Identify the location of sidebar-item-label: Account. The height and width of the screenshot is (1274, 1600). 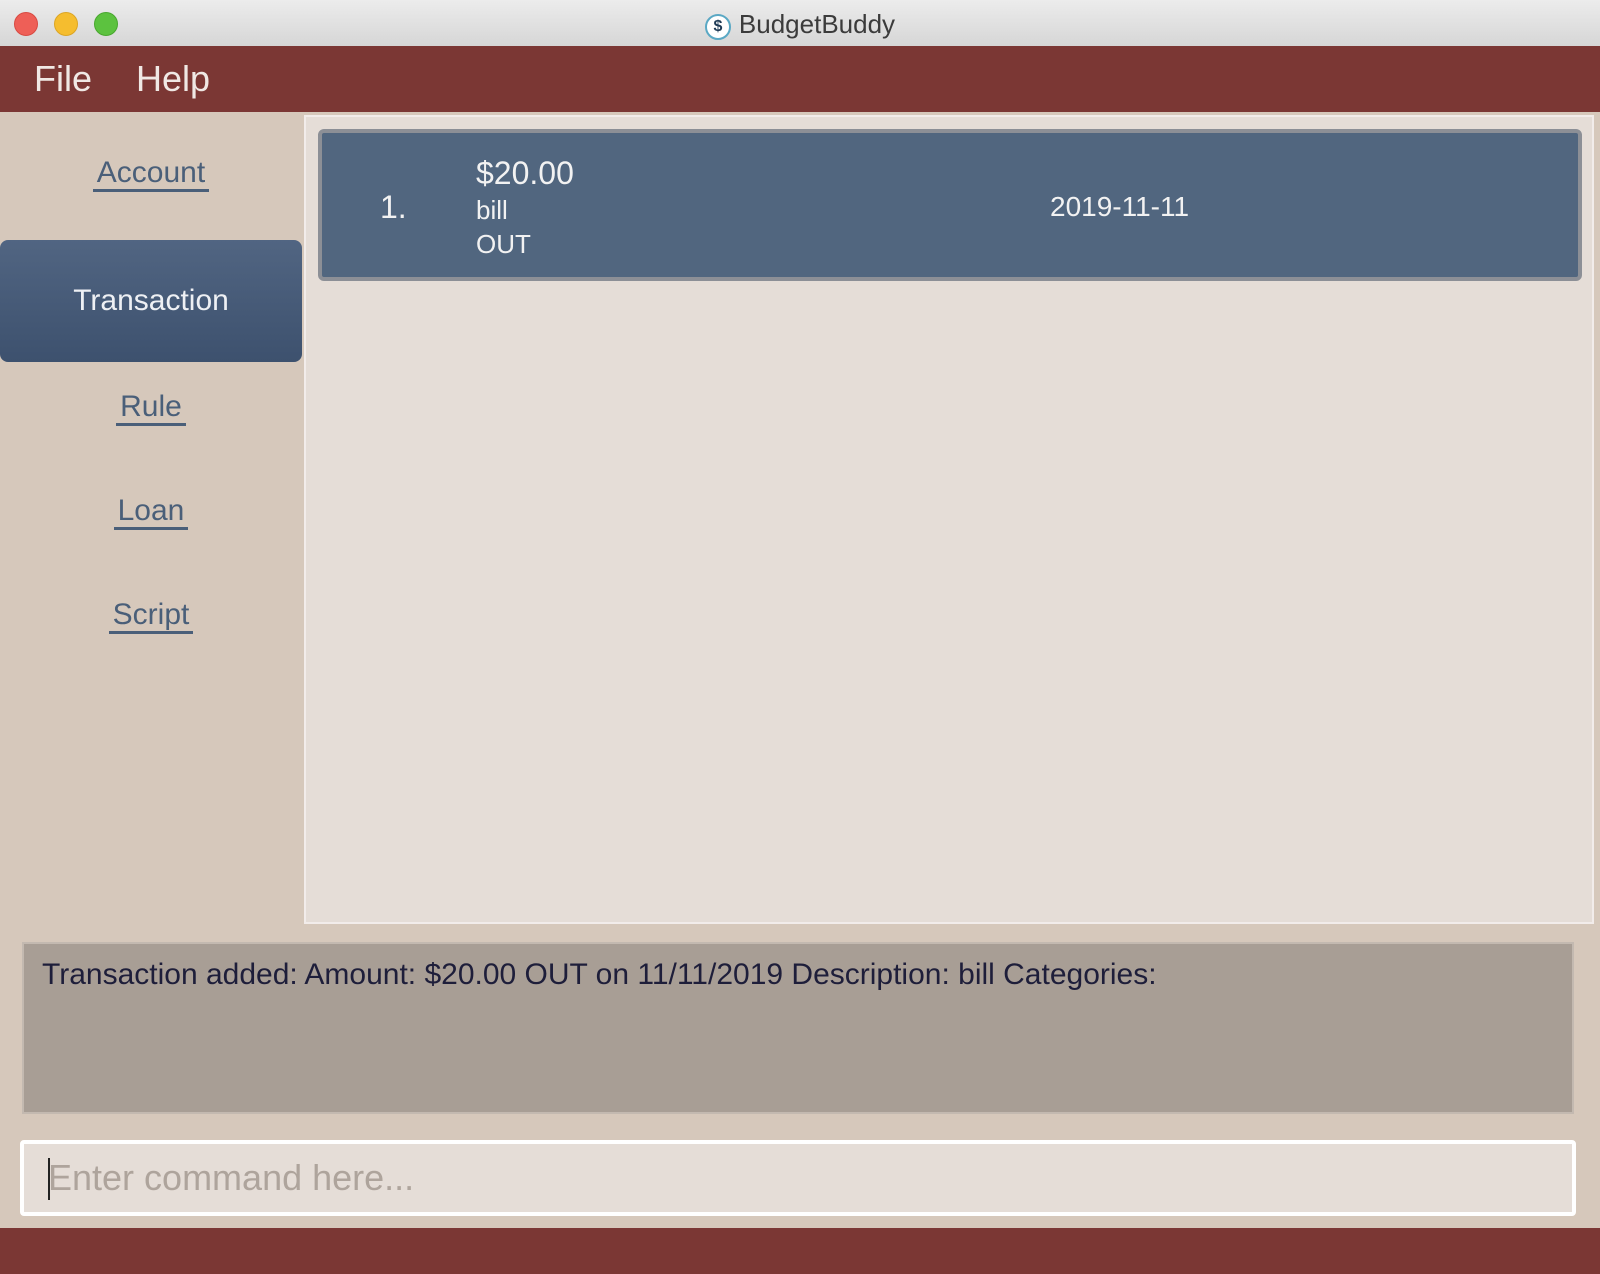
(151, 174).